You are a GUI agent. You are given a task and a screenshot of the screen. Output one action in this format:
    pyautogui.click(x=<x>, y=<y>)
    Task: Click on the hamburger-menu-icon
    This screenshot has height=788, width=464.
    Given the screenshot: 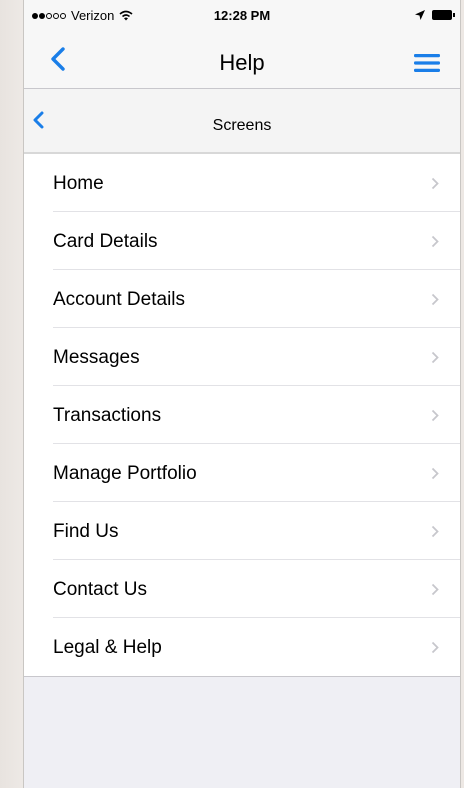 What is the action you would take?
    pyautogui.click(x=427, y=63)
    